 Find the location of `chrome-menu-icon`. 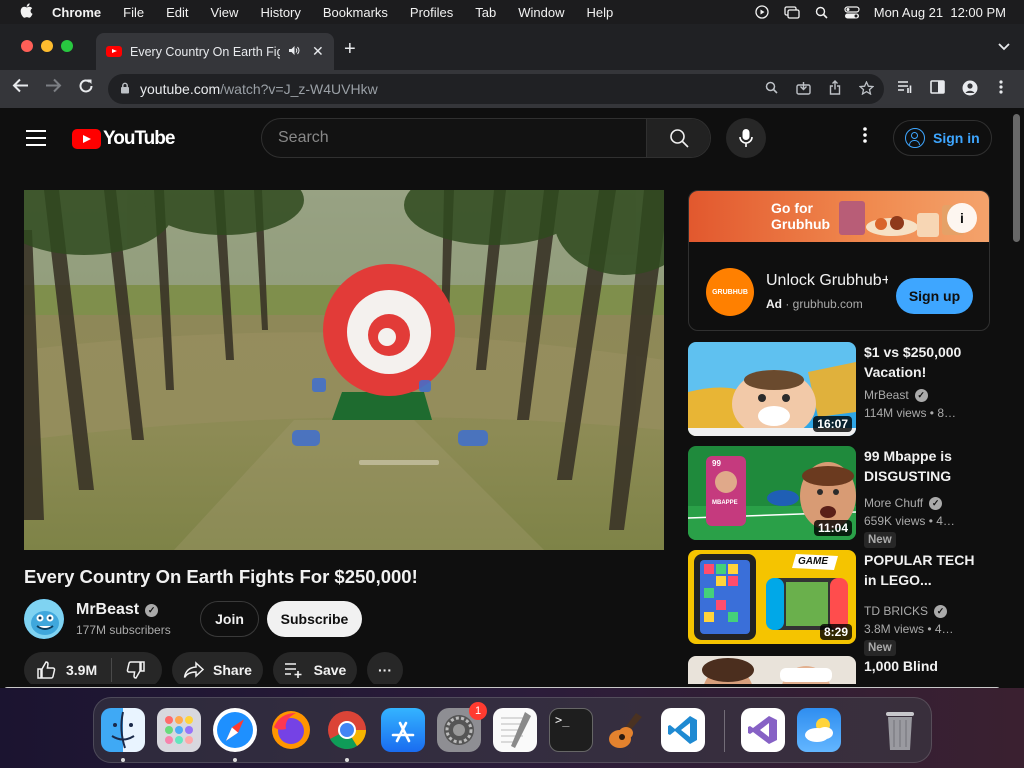

chrome-menu-icon is located at coordinates (1001, 88).